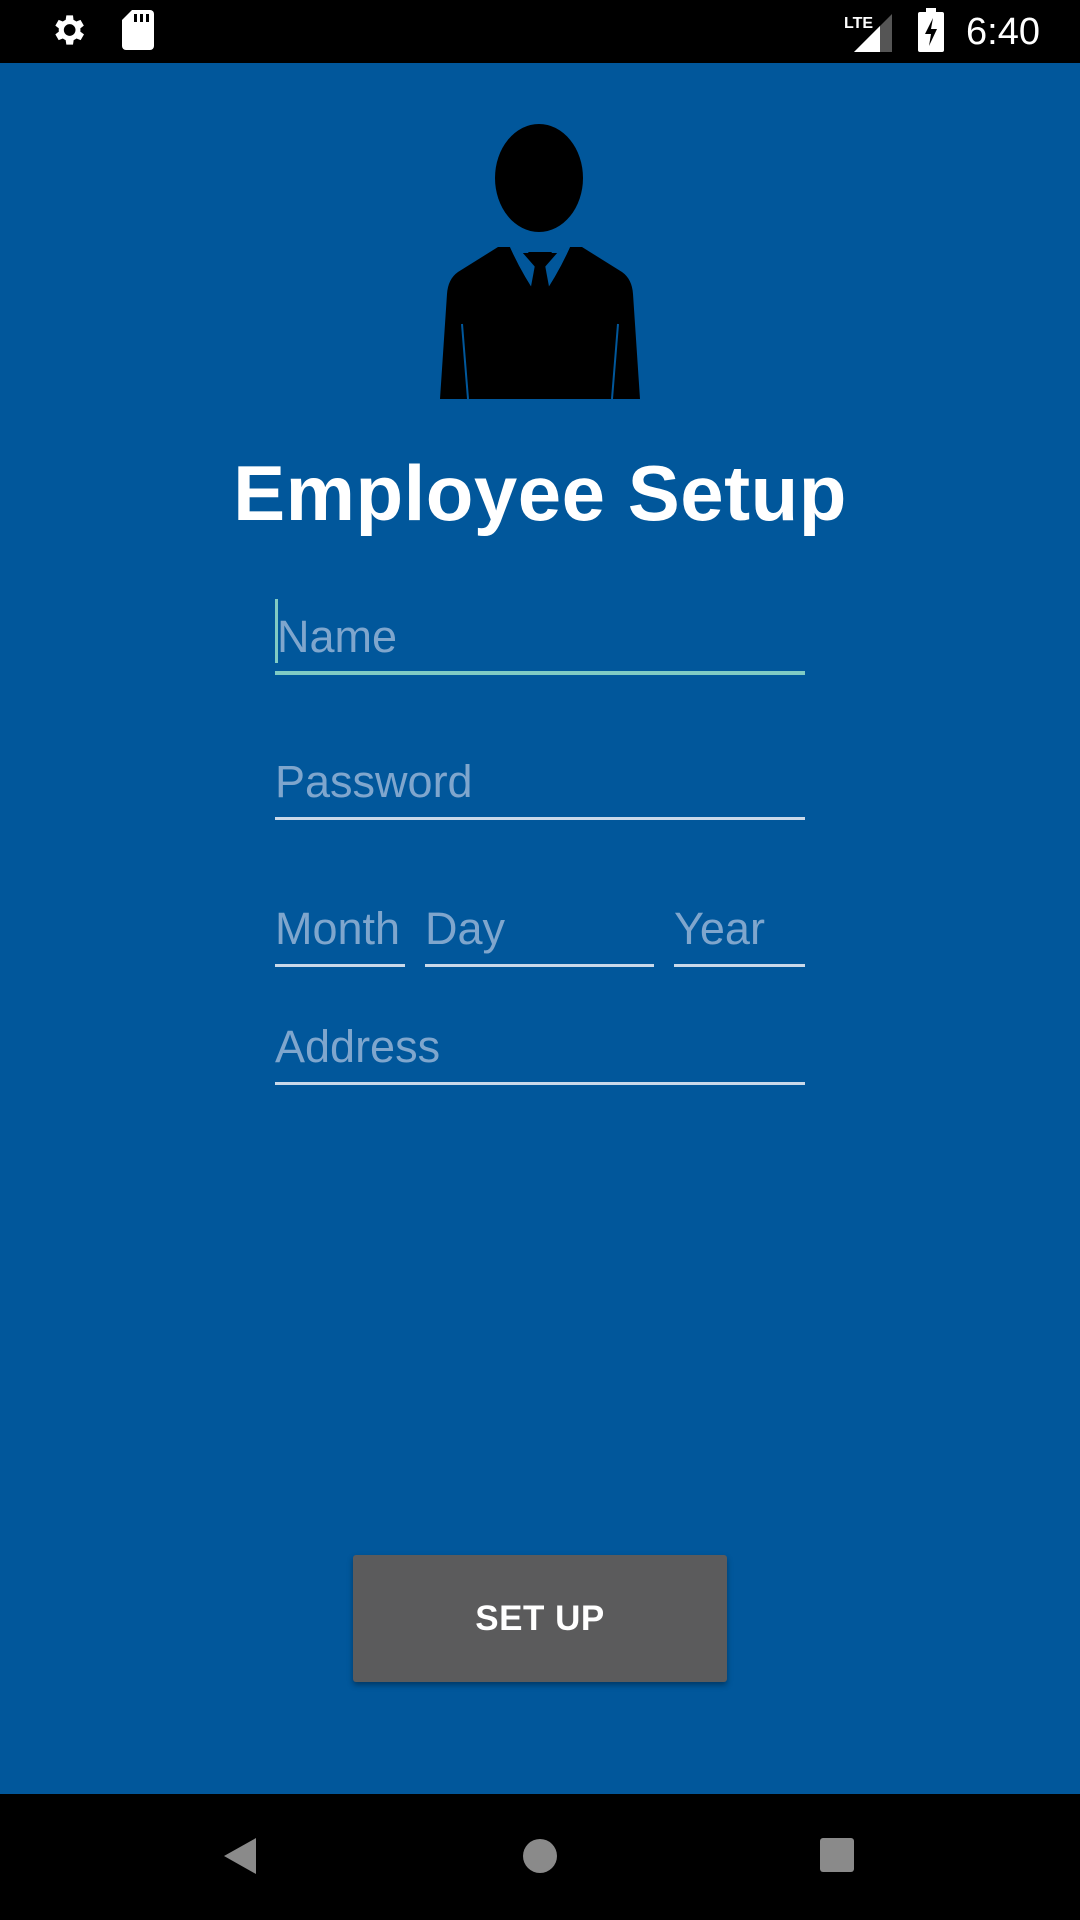  Describe the element at coordinates (374, 781) in the screenshot. I see `password-placeholder: Password` at that location.